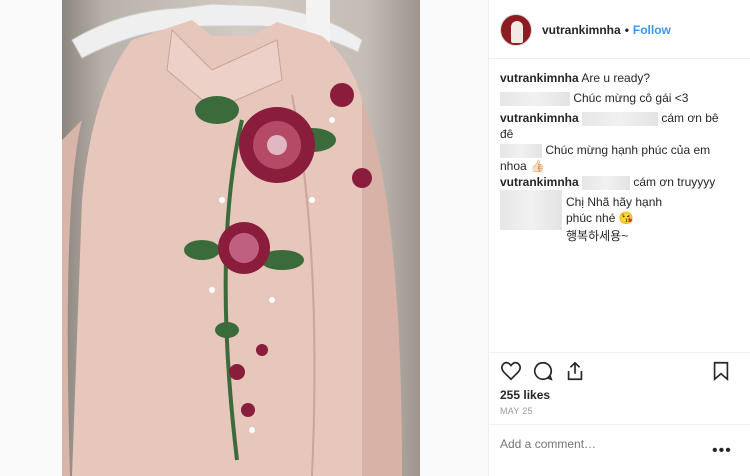 The width and height of the screenshot is (750, 476). Describe the element at coordinates (516, 30) in the screenshot. I see `avatar` at that location.